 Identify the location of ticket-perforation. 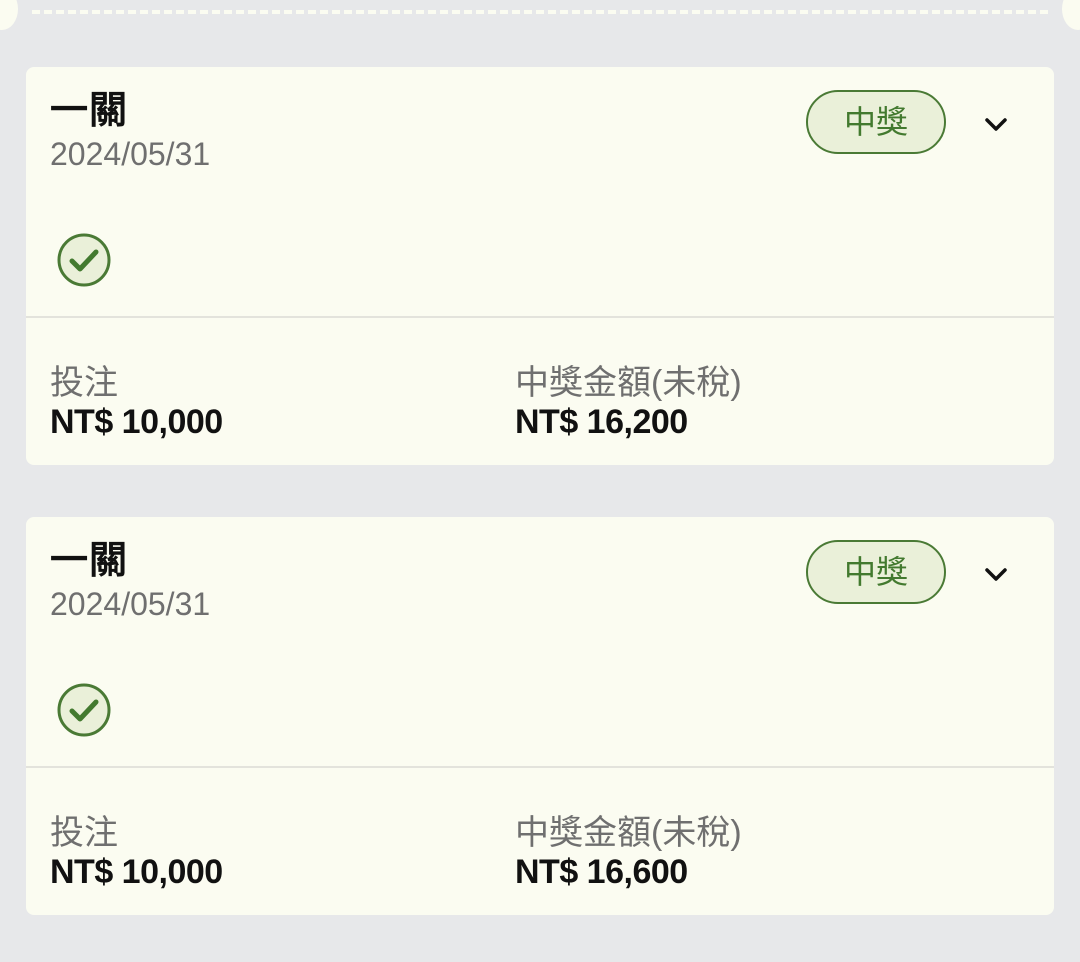
(540, 12).